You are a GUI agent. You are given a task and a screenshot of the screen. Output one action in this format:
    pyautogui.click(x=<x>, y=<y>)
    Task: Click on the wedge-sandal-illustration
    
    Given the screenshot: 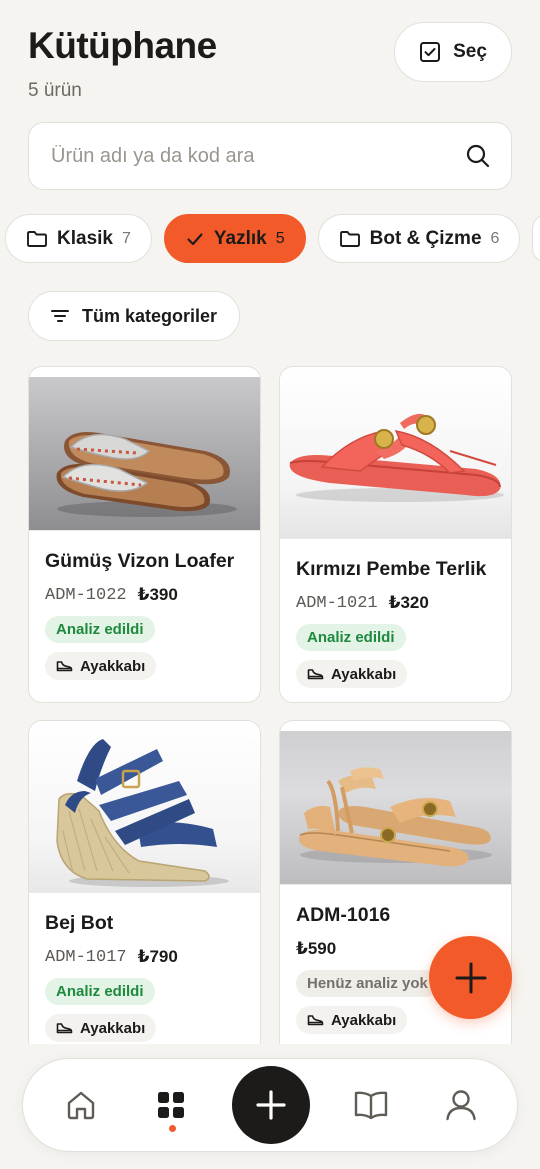 What is the action you would take?
    pyautogui.click(x=142, y=813)
    